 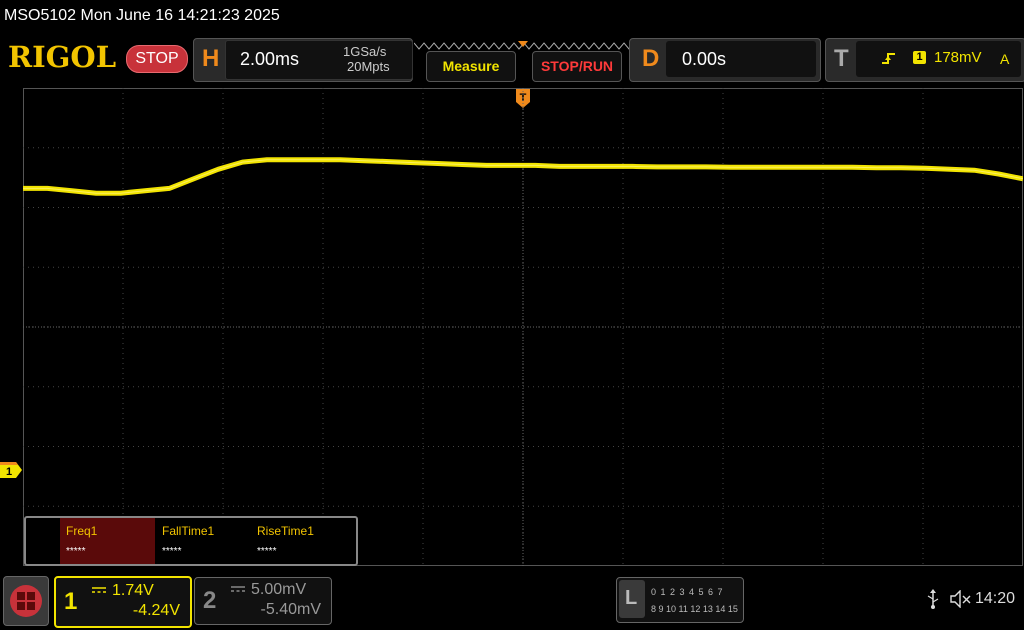 I want to click on channel1-offset-marker: 1, so click(x=11, y=470).